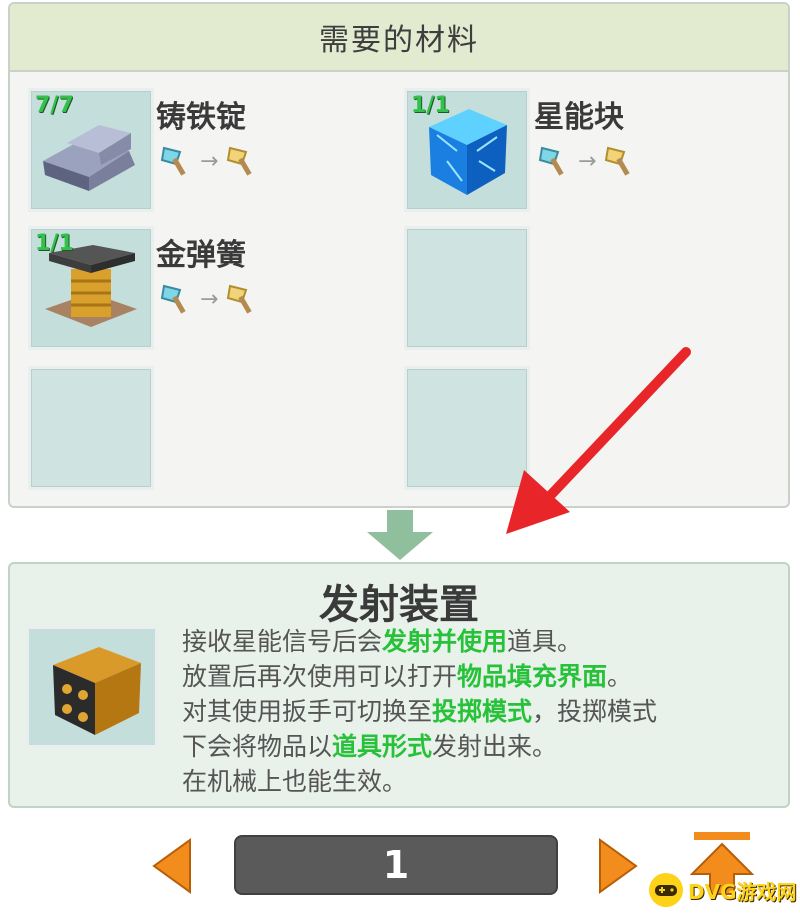 The width and height of the screenshot is (800, 917). Describe the element at coordinates (595, 711) in the screenshot. I see `description-text: ，投掷模式` at that location.